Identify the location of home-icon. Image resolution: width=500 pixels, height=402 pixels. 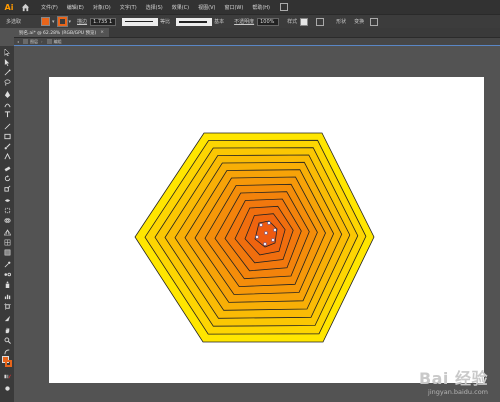
(25, 7).